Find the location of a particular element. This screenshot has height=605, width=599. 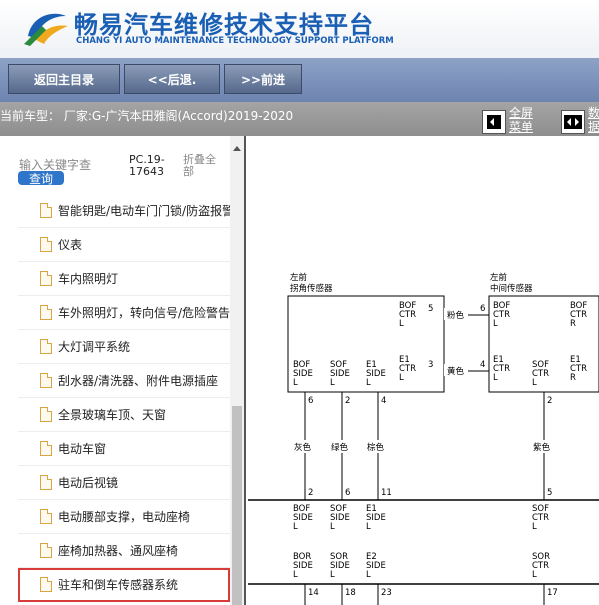

pin-4-left: 4 is located at coordinates (383, 401).